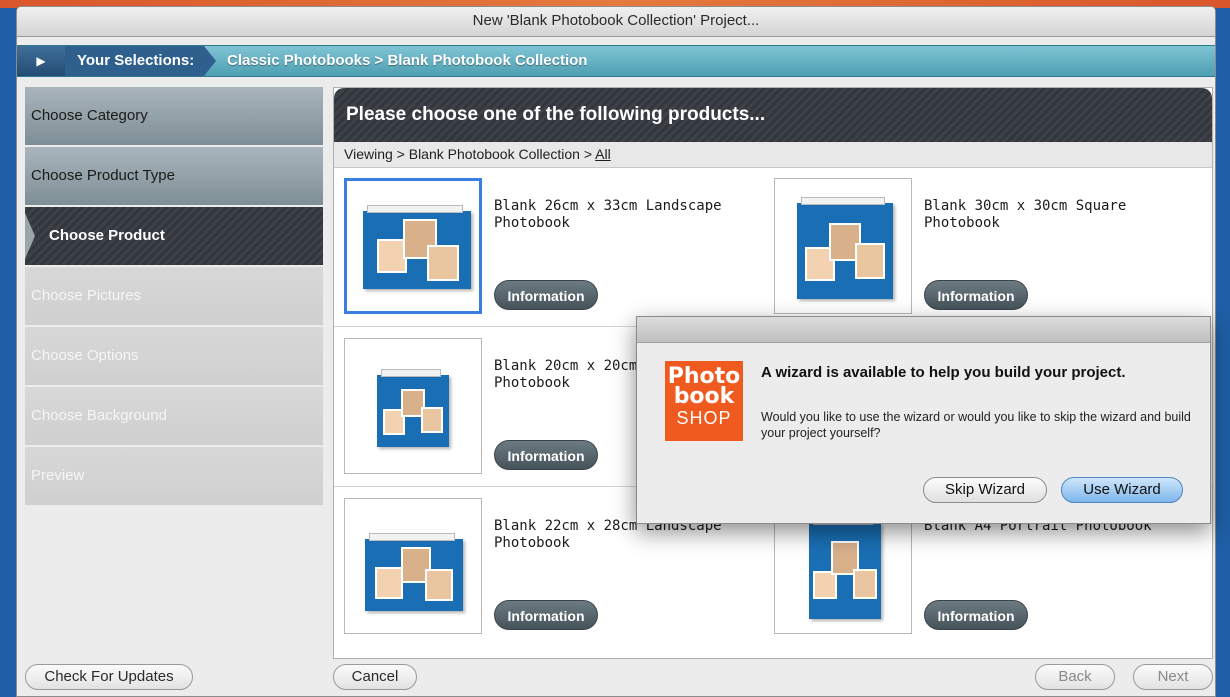 The width and height of the screenshot is (1230, 697). I want to click on step-choose-category: Choose Category, so click(174, 116).